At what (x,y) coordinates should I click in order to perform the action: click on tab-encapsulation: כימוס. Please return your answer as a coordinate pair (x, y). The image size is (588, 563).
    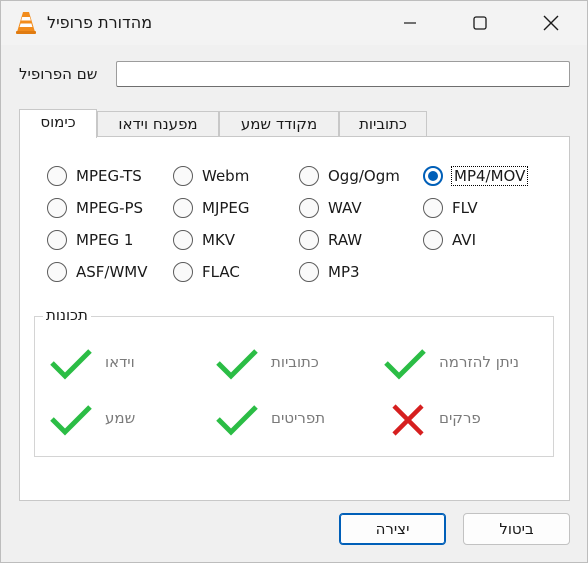
    Looking at the image, I should click on (58, 123).